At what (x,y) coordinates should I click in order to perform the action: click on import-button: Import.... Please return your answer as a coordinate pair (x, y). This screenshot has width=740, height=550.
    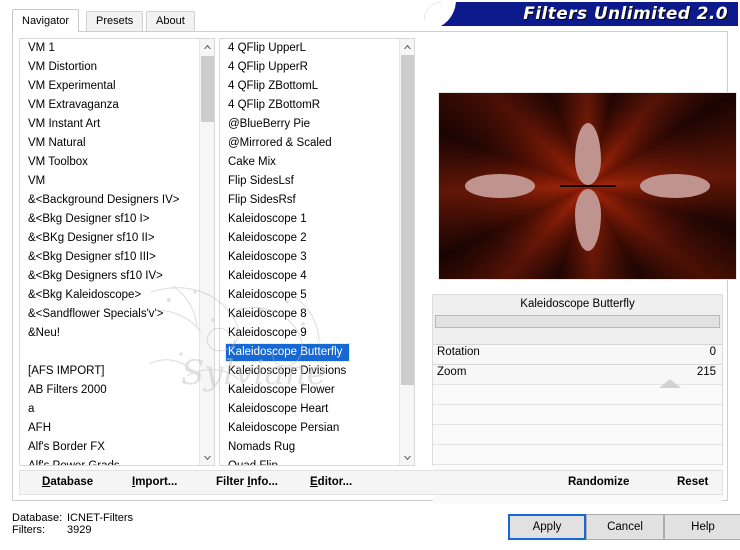
    Looking at the image, I should click on (154, 482).